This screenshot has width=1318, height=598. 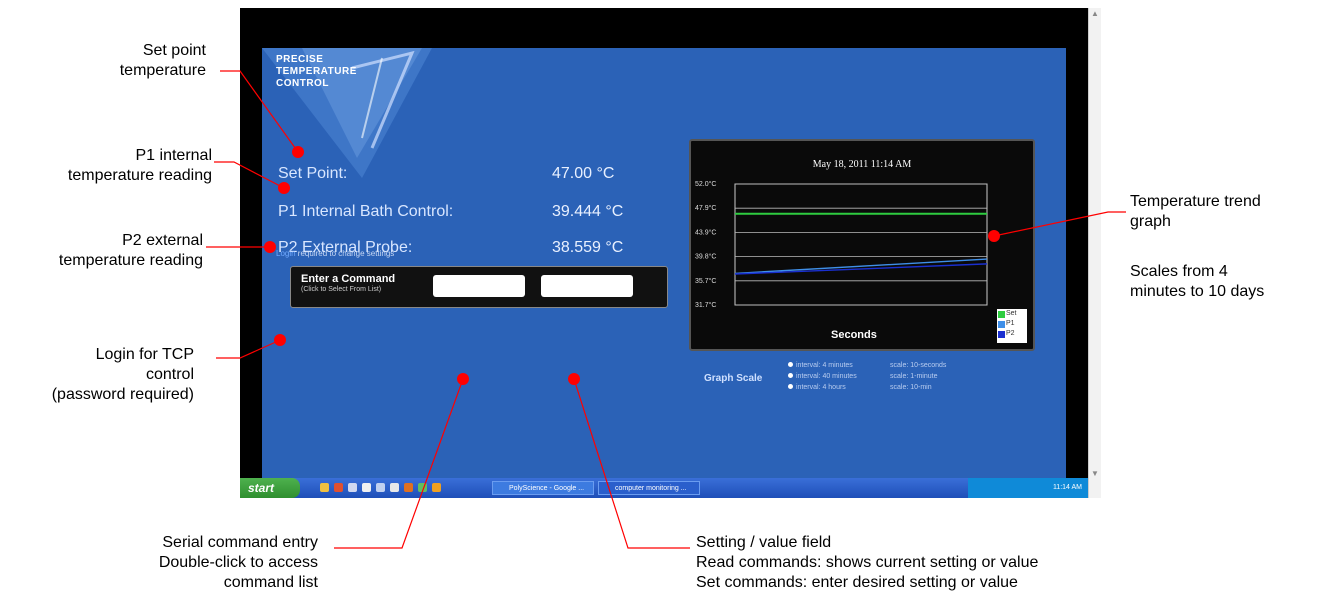 I want to click on leader-p1, so click(x=249, y=175).